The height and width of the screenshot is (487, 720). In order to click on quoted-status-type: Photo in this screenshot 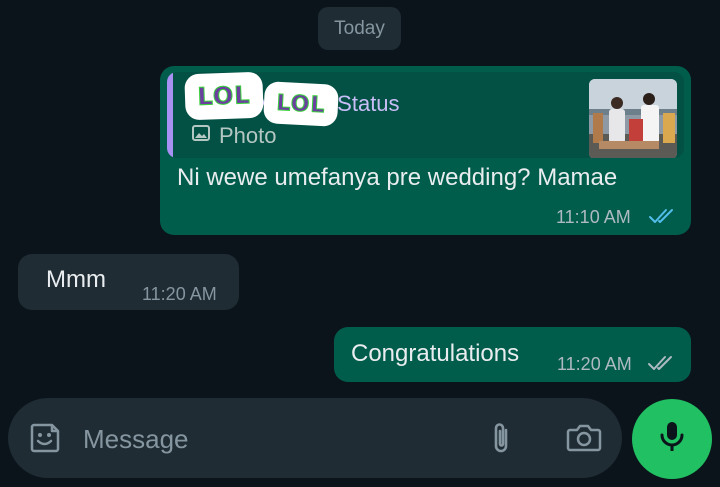, I will do `click(234, 136)`.